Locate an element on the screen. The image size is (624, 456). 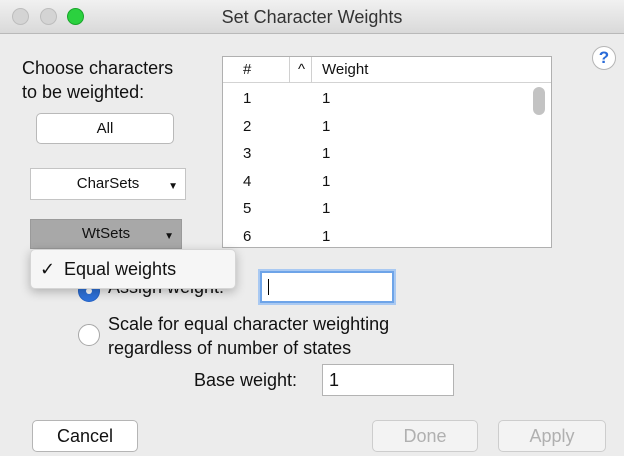
charsets-label: CharSets is located at coordinates (108, 183).